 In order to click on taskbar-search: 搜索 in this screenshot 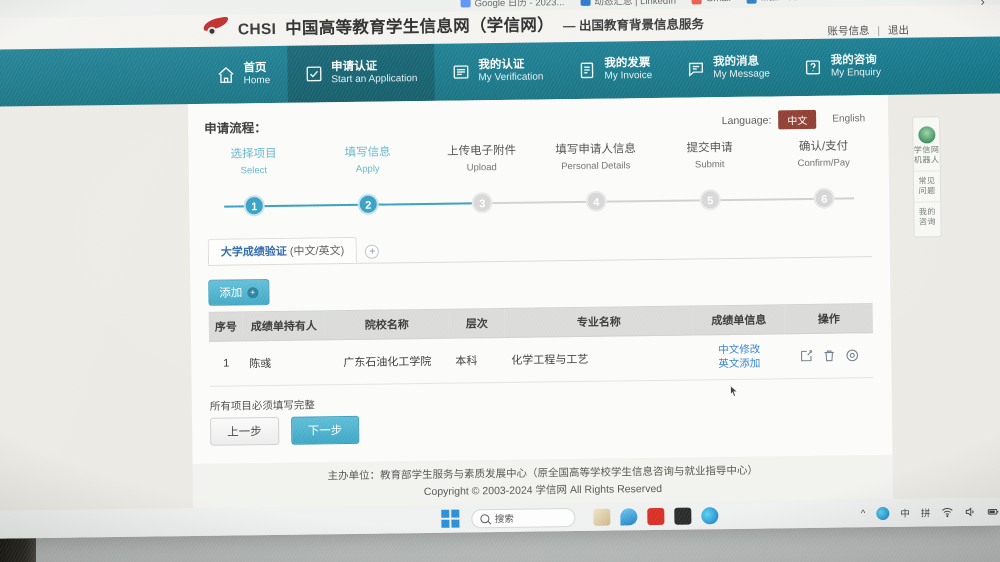, I will do `click(522, 517)`.